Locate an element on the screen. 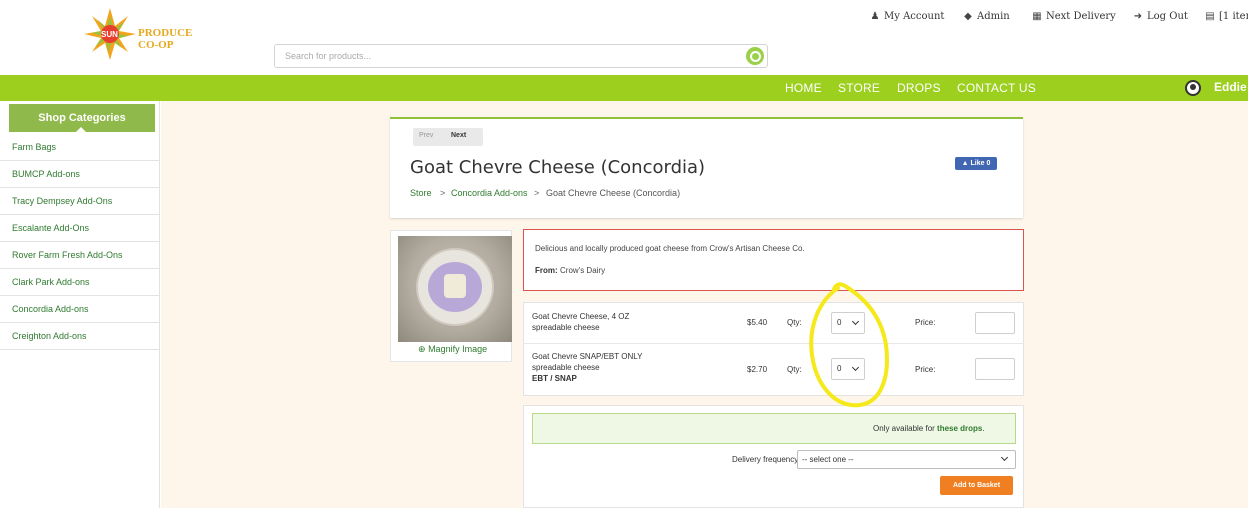 The width and height of the screenshot is (1248, 508). nav-drops: DROPS is located at coordinates (919, 88).